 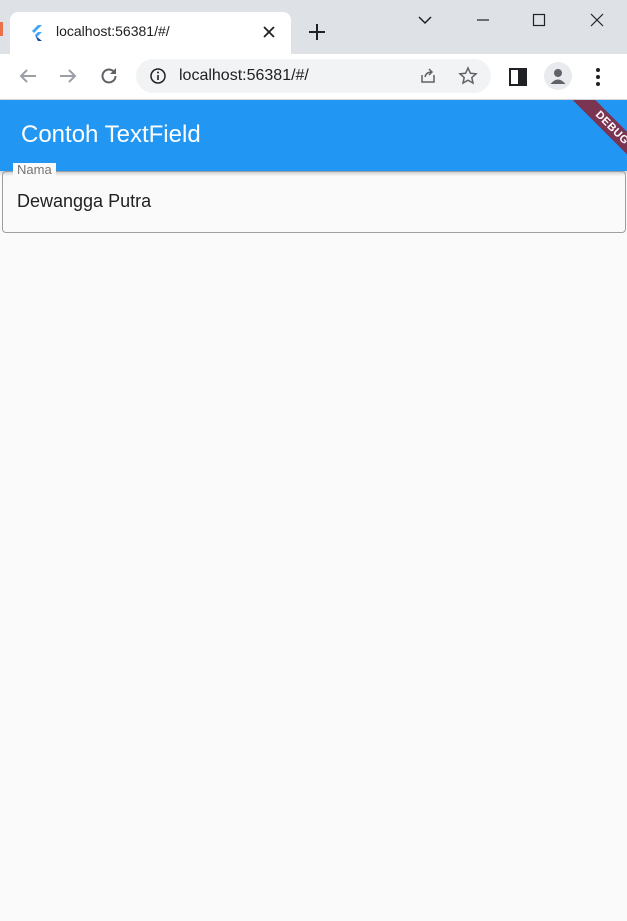 I want to click on person-icon, so click(x=558, y=76).